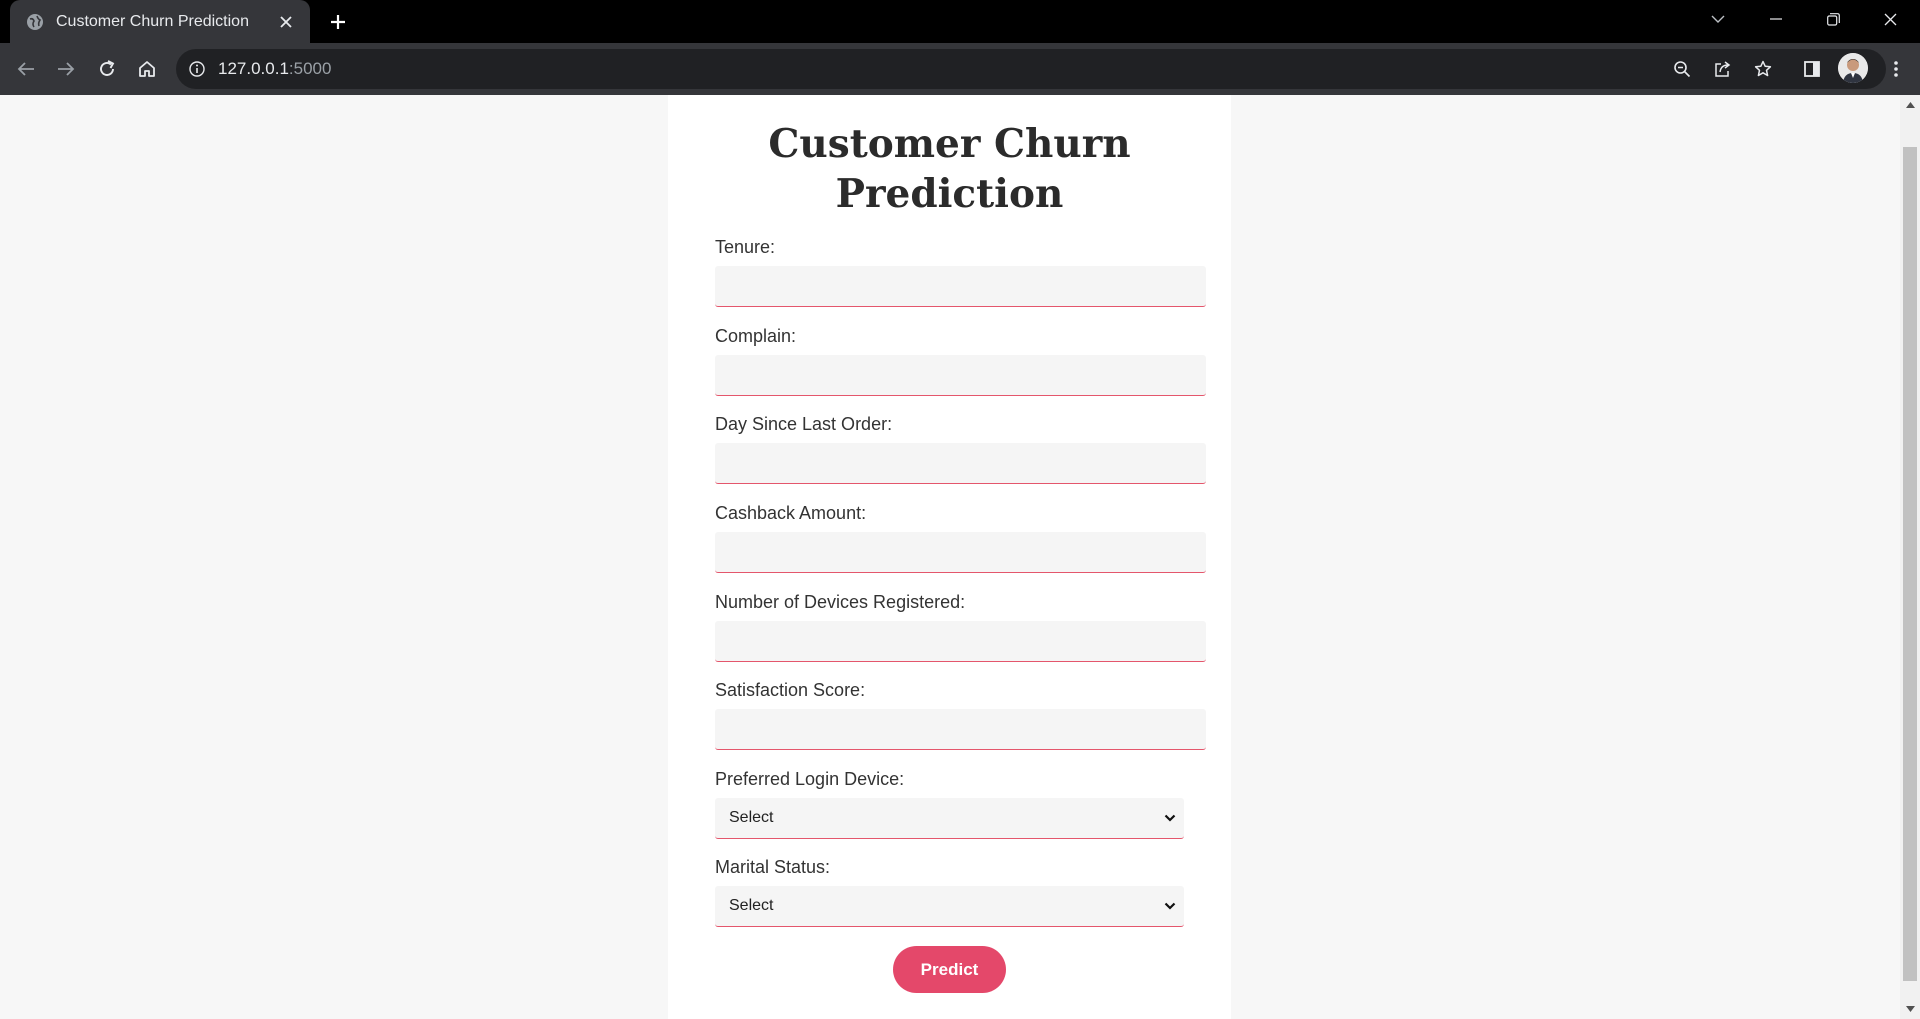  I want to click on tenure-label: Tenure:, so click(745, 247).